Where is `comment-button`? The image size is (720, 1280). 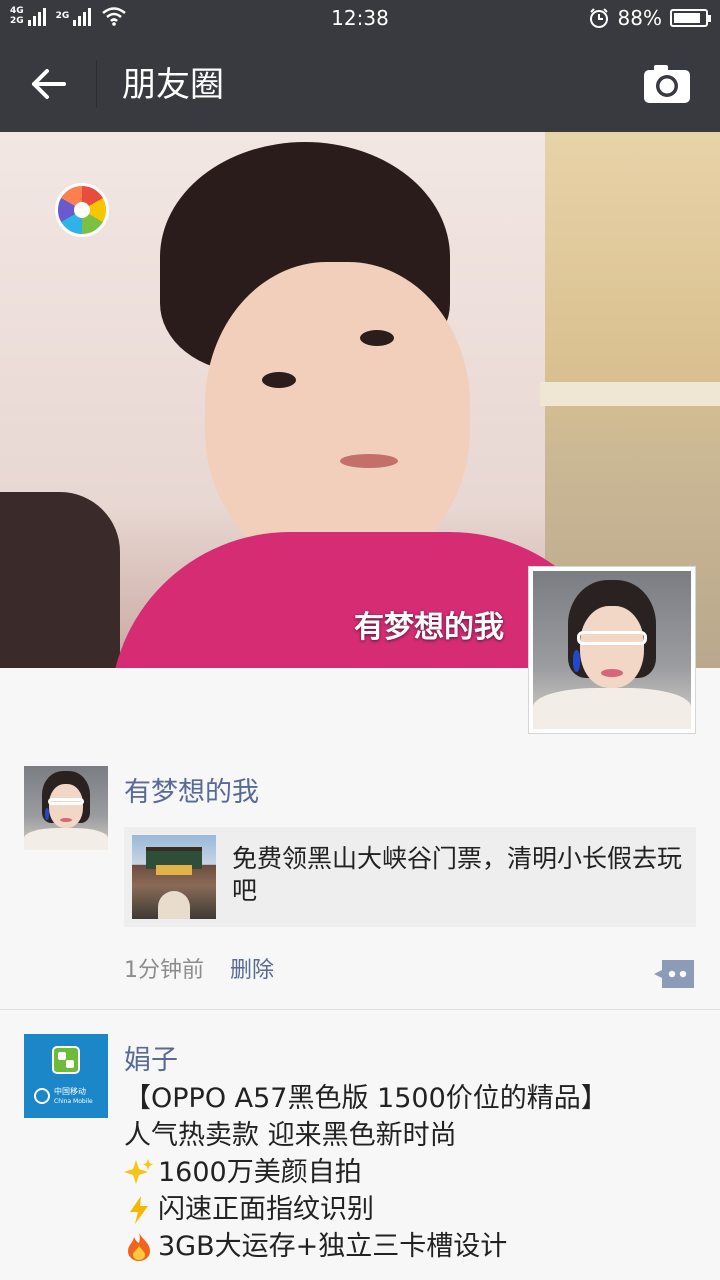
comment-button is located at coordinates (674, 974).